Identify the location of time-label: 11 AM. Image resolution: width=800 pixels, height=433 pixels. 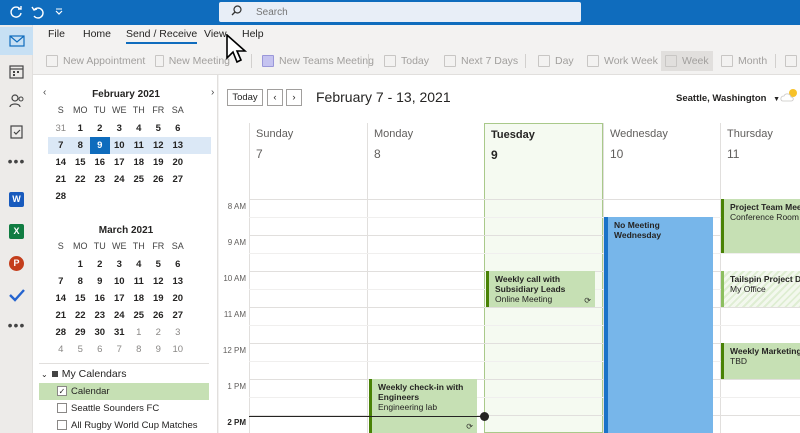
(234, 314).